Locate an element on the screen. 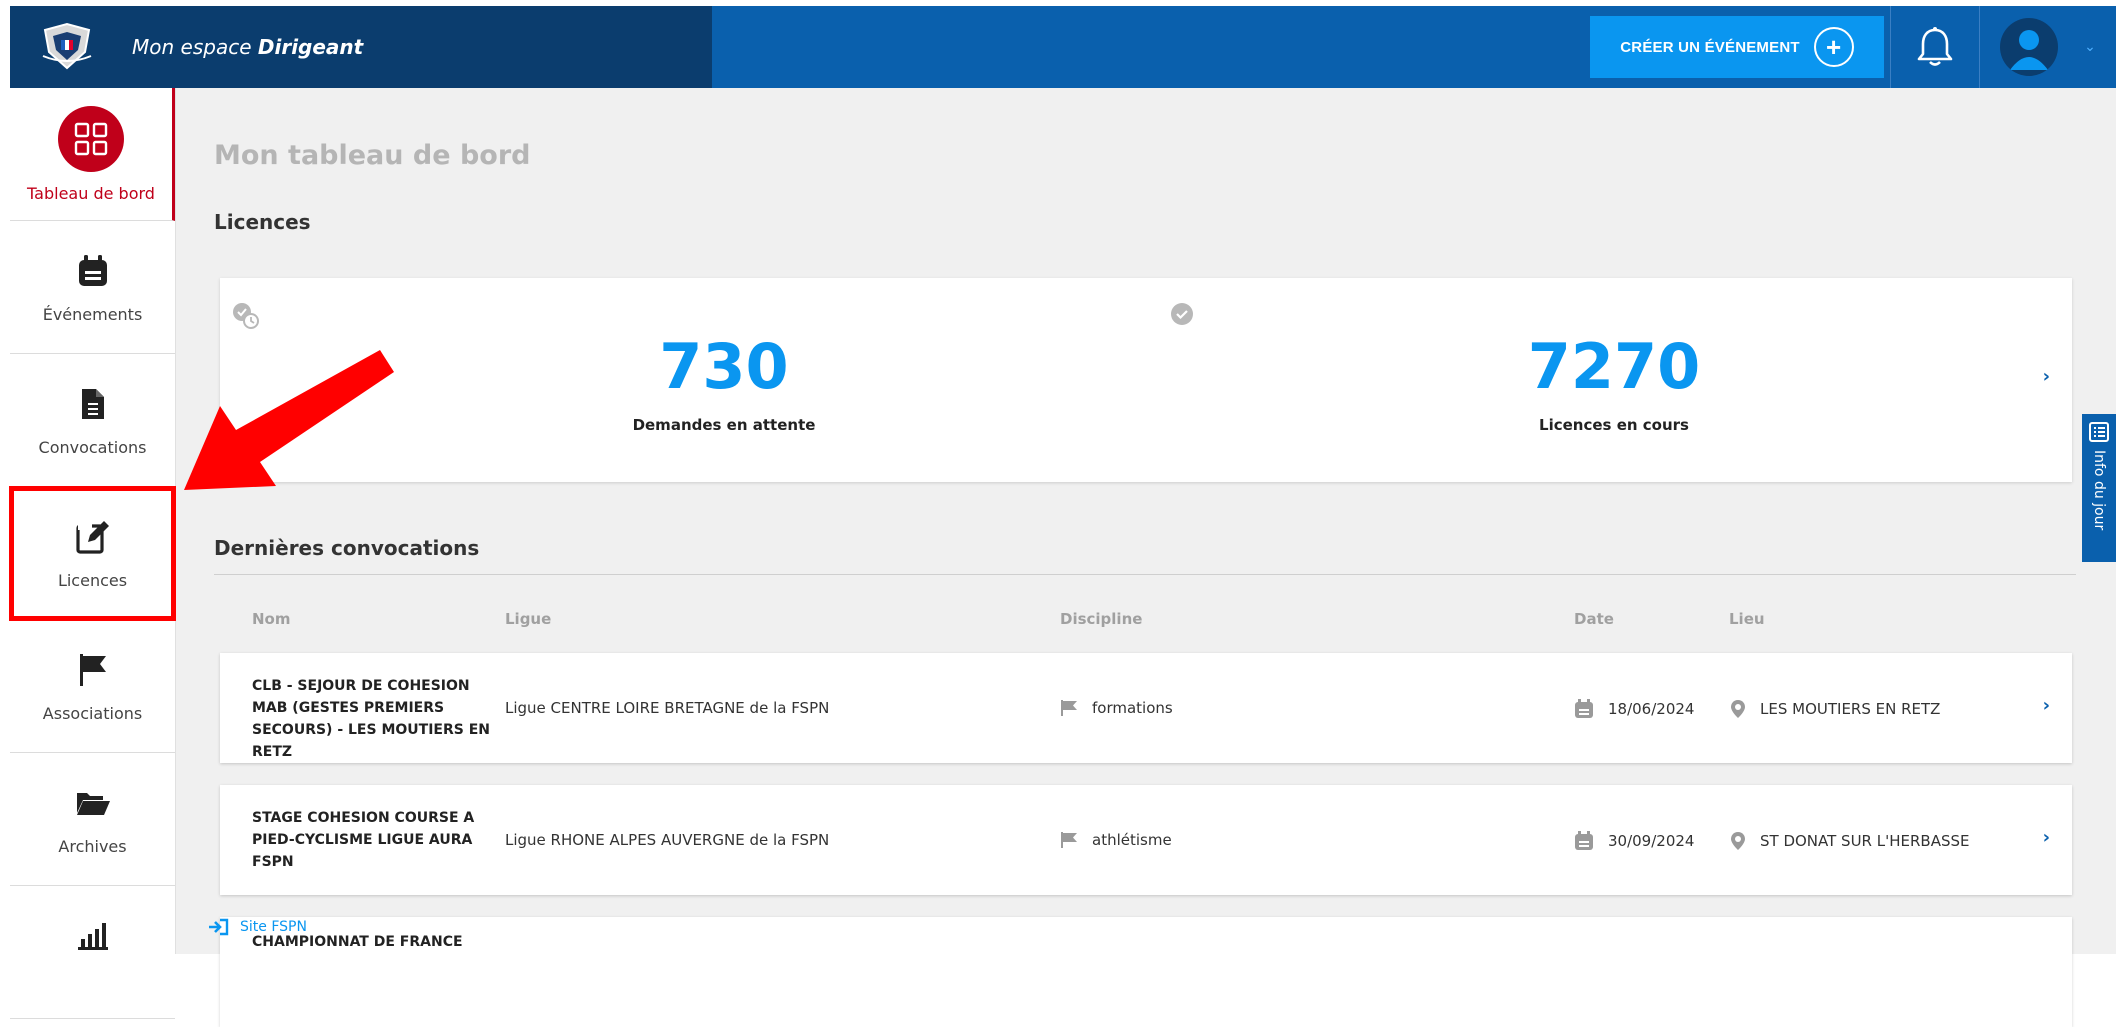 This screenshot has width=2121, height=1027. stat-value: 730 is located at coordinates (724, 366).